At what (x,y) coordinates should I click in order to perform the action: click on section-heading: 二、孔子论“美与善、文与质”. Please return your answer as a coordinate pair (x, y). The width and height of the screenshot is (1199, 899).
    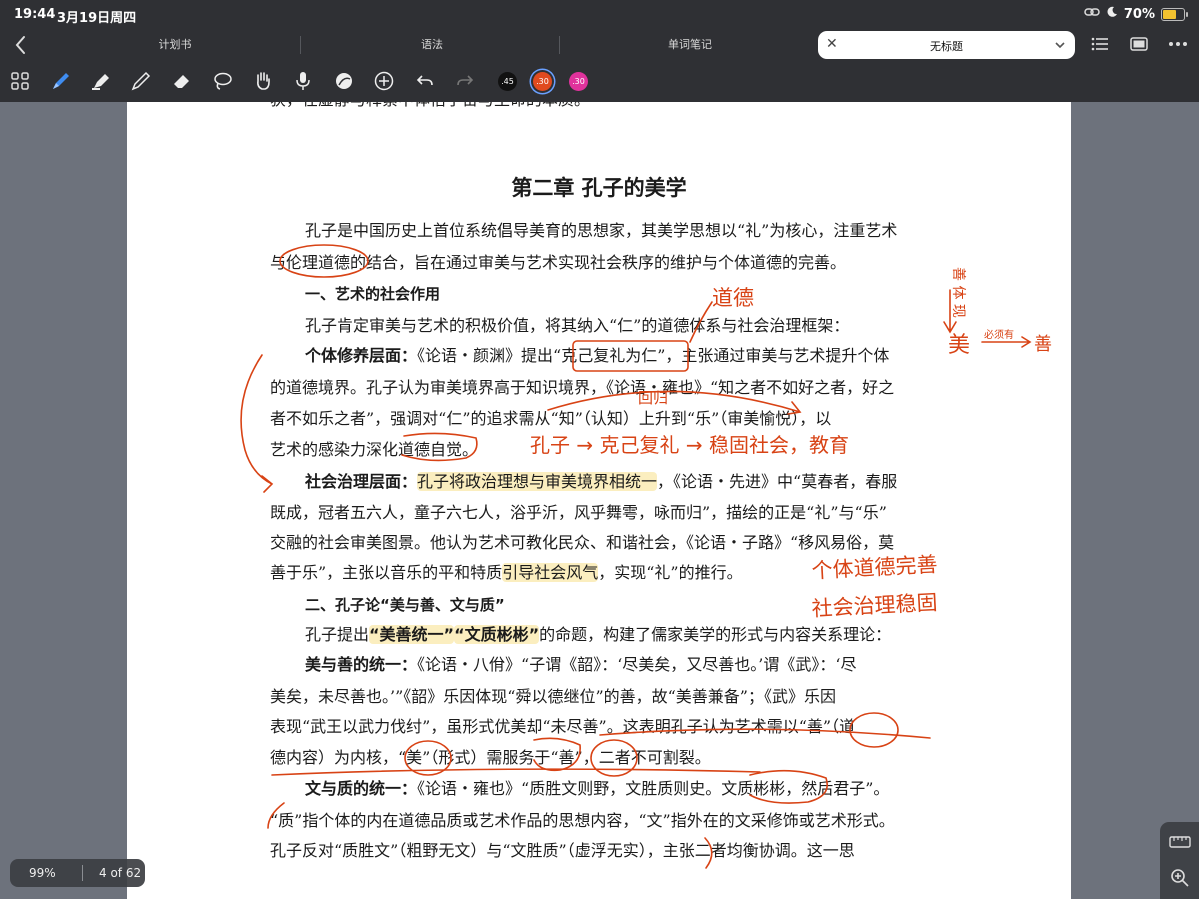
    Looking at the image, I should click on (405, 605).